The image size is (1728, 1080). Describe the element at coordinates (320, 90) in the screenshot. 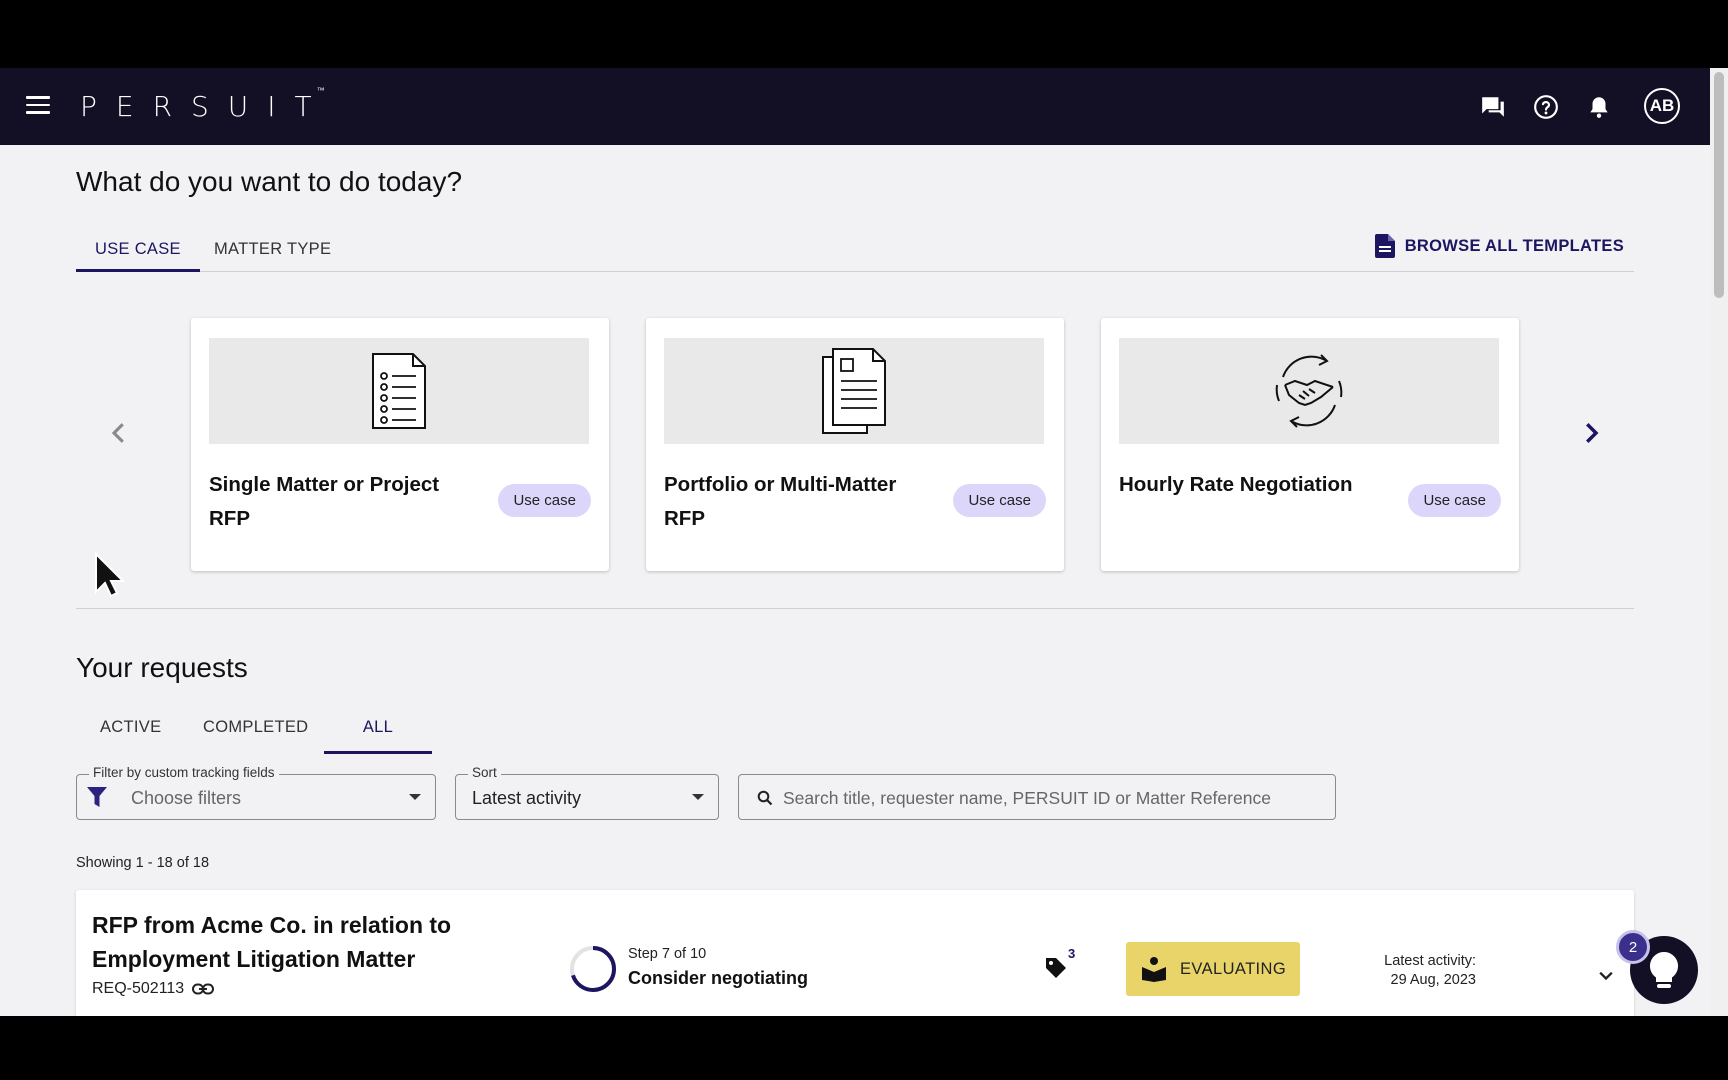

I see `logo-trademark: ™` at that location.